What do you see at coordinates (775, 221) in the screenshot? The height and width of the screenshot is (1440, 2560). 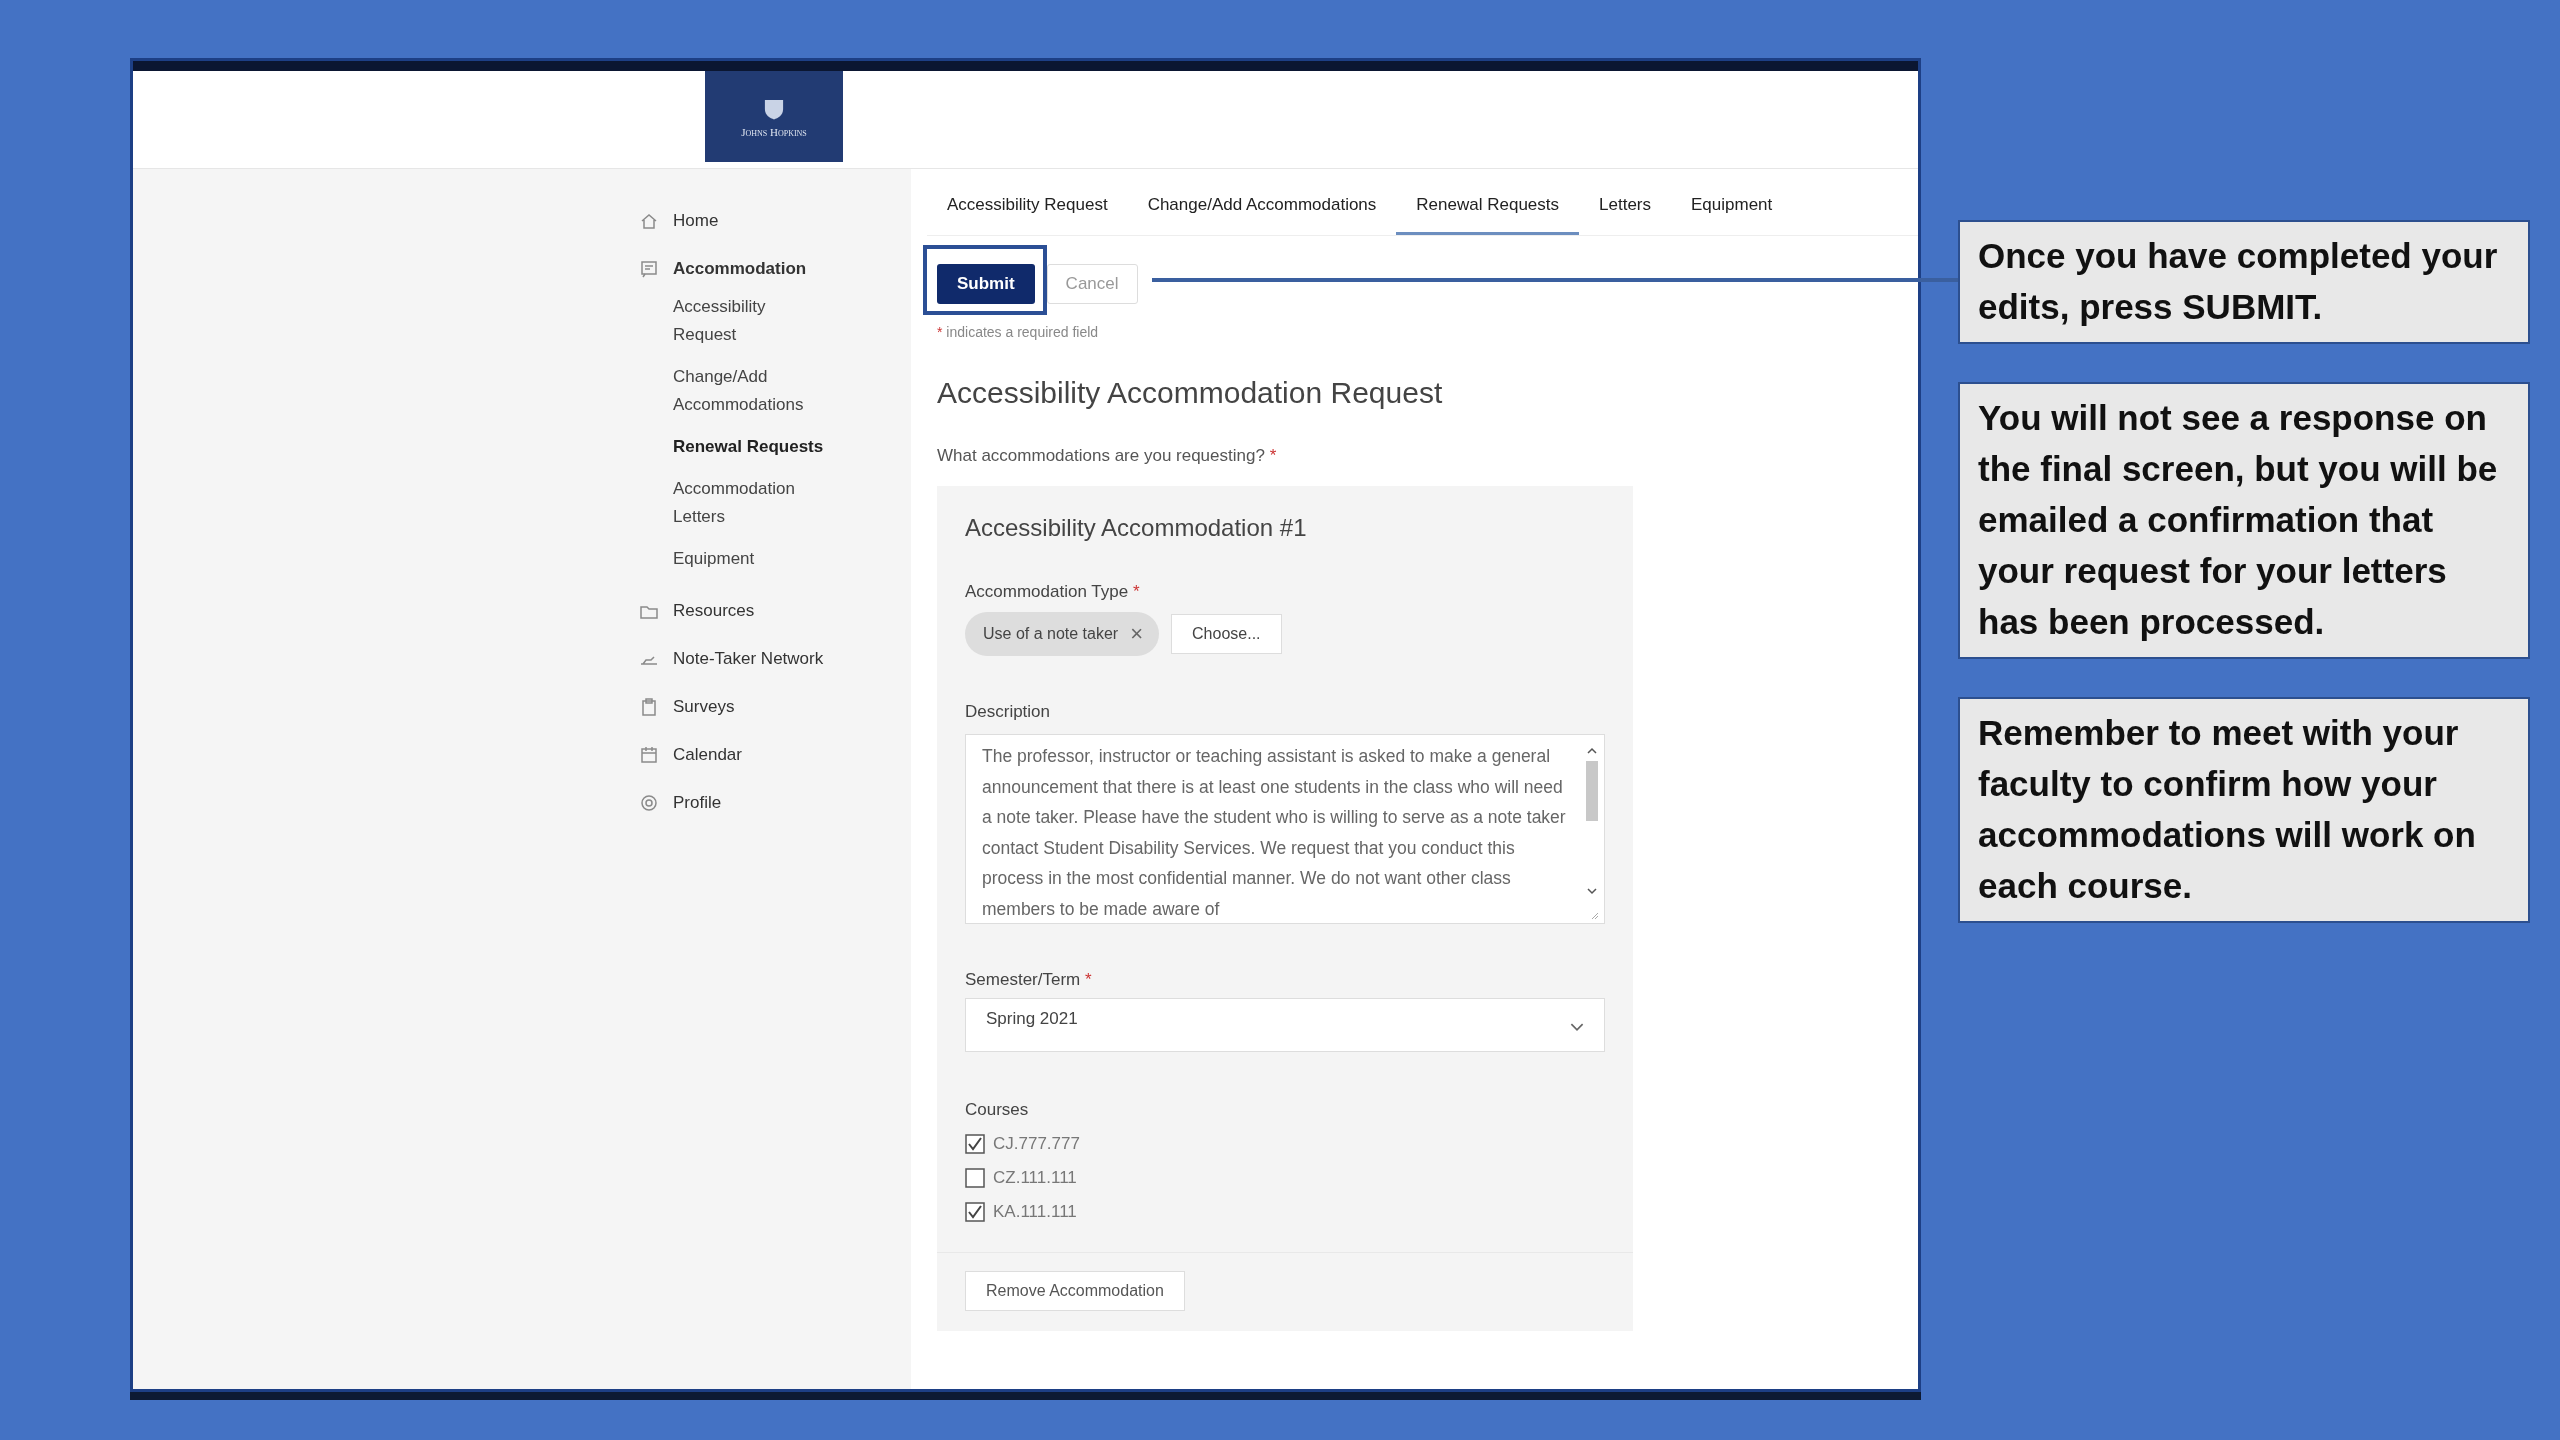 I see `sidebar-item: Home` at bounding box center [775, 221].